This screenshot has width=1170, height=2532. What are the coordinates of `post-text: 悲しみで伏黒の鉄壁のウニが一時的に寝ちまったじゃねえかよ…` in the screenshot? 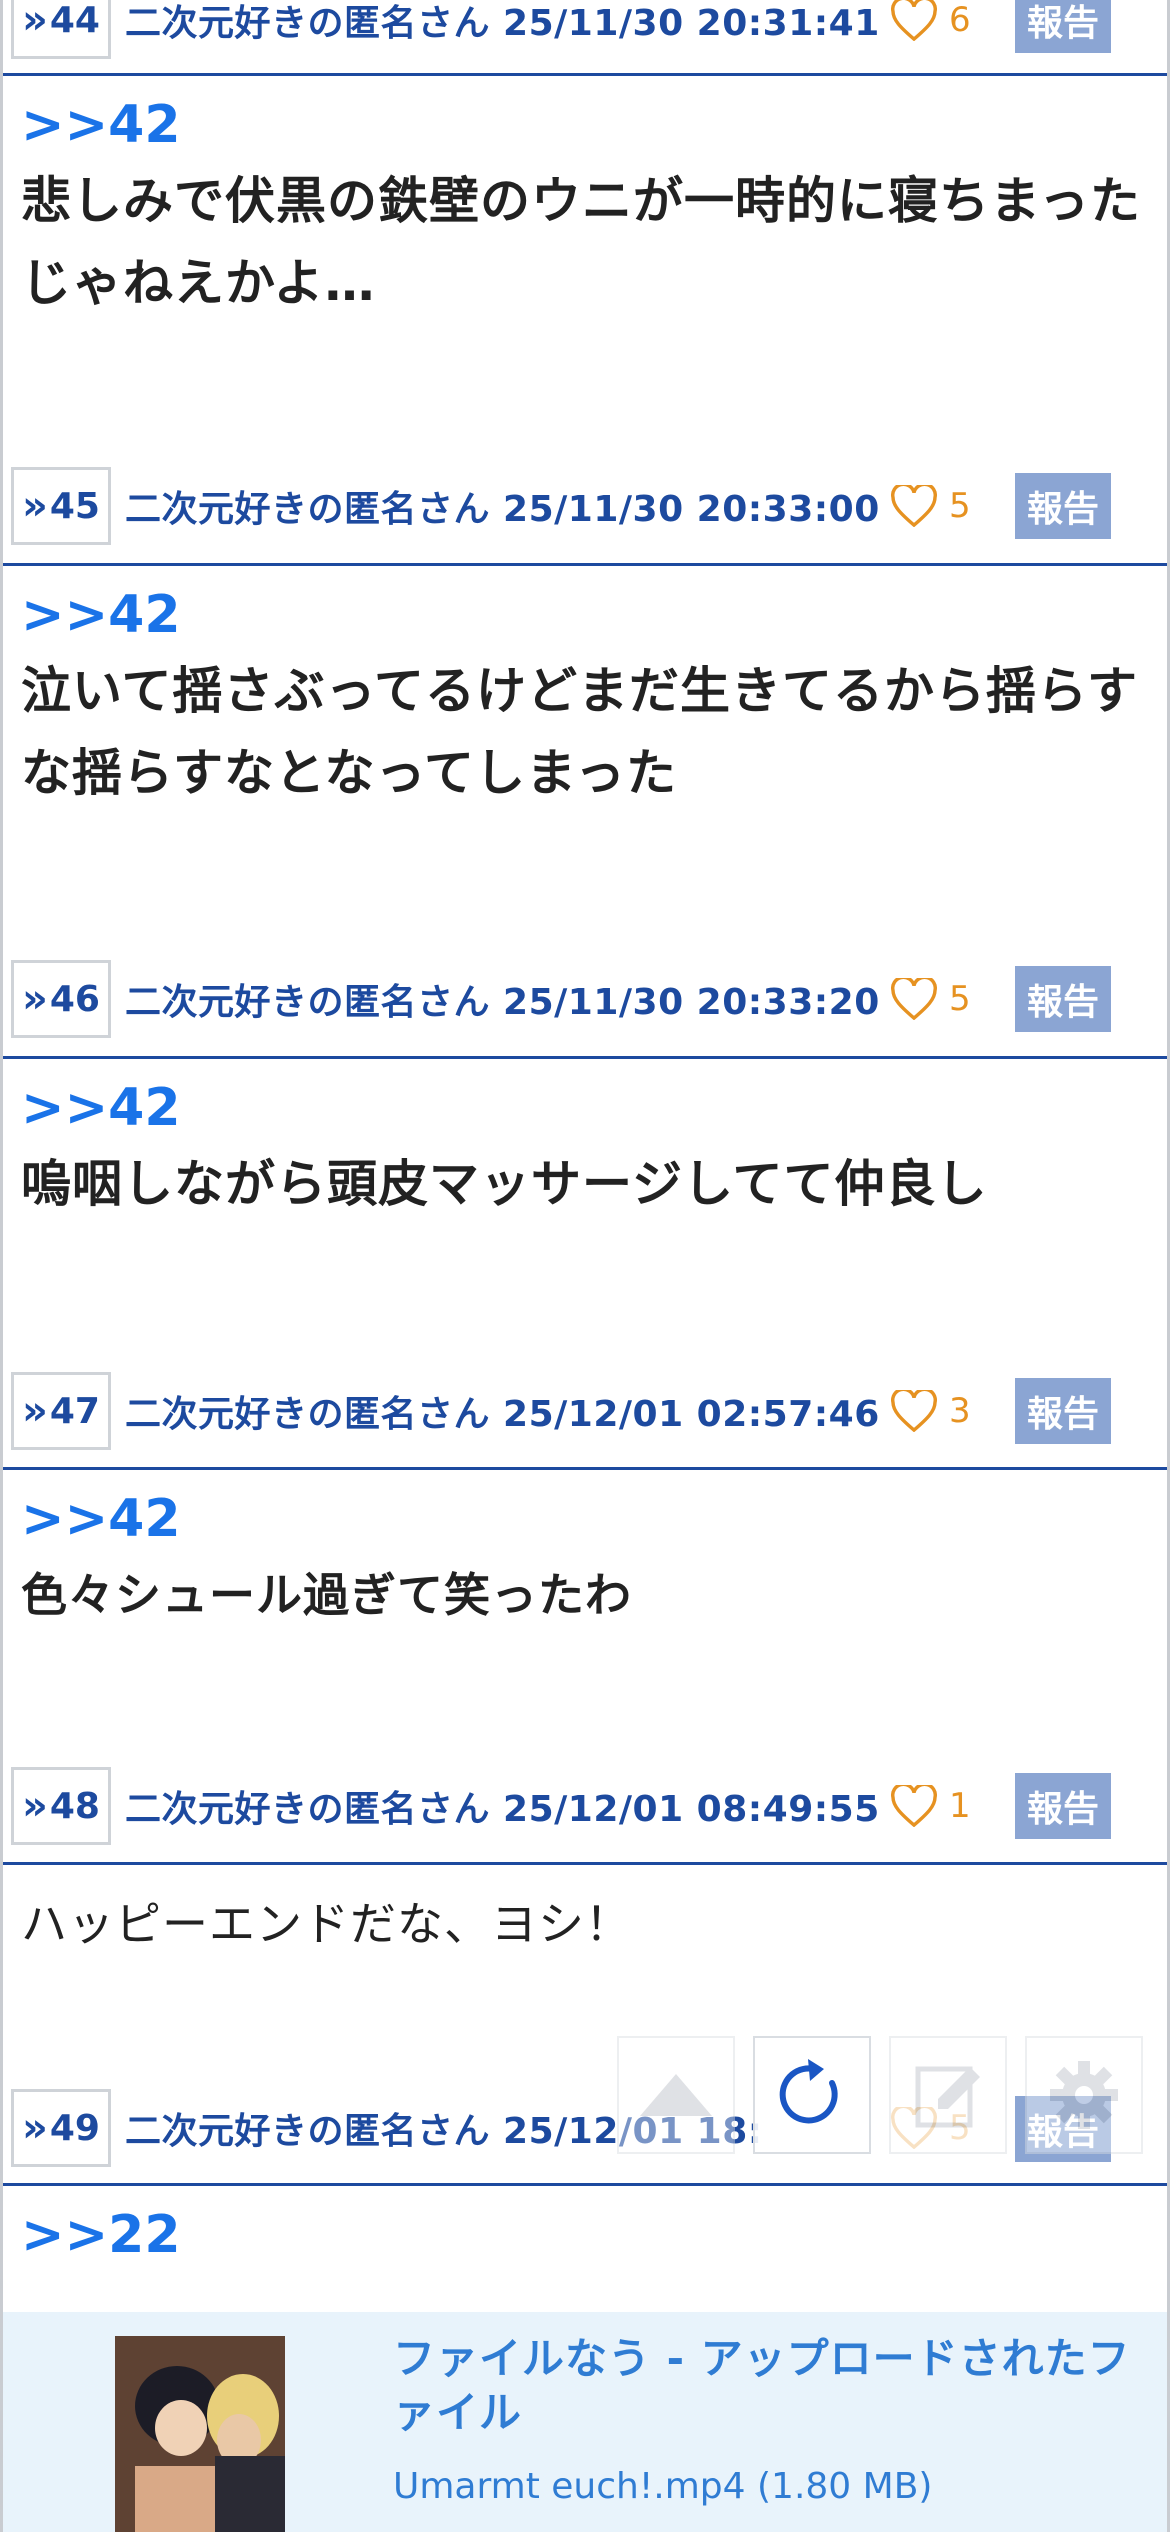 It's located at (581, 242).